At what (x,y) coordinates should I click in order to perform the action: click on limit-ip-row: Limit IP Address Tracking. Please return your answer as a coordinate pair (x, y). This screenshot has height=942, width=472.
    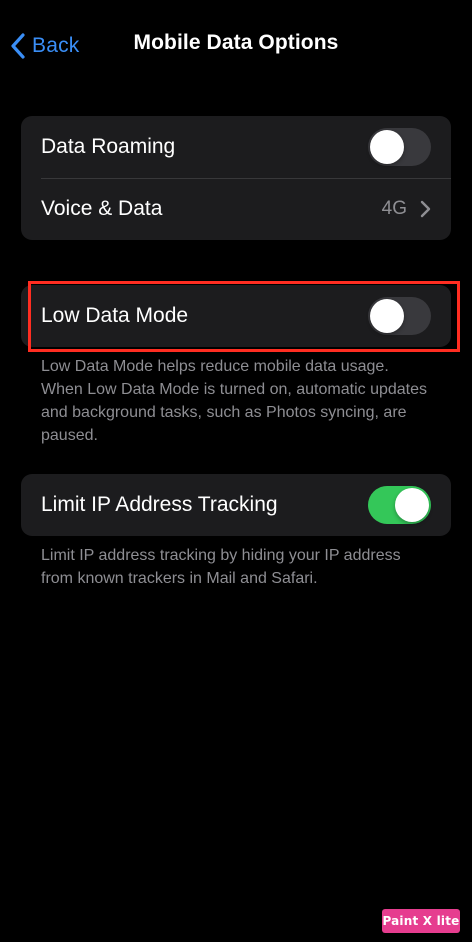
    Looking at the image, I should click on (236, 505).